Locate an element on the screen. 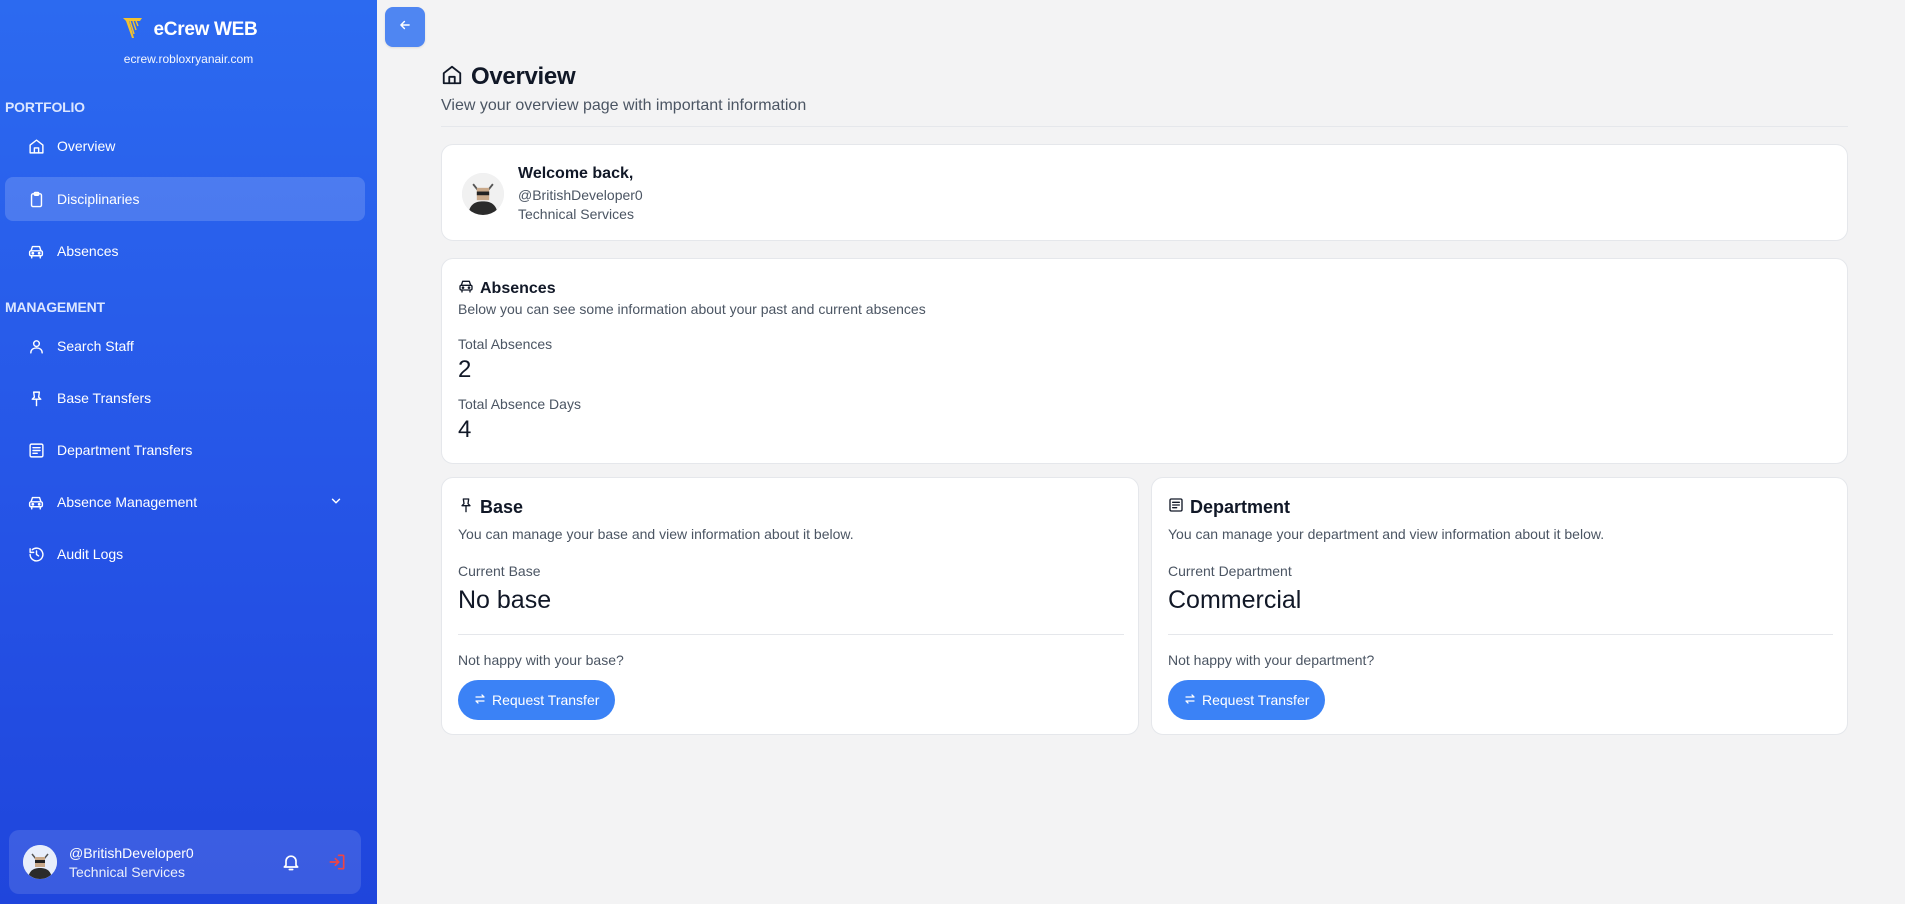 This screenshot has height=904, width=1905. total-absence-days-value: 4 is located at coordinates (465, 429).